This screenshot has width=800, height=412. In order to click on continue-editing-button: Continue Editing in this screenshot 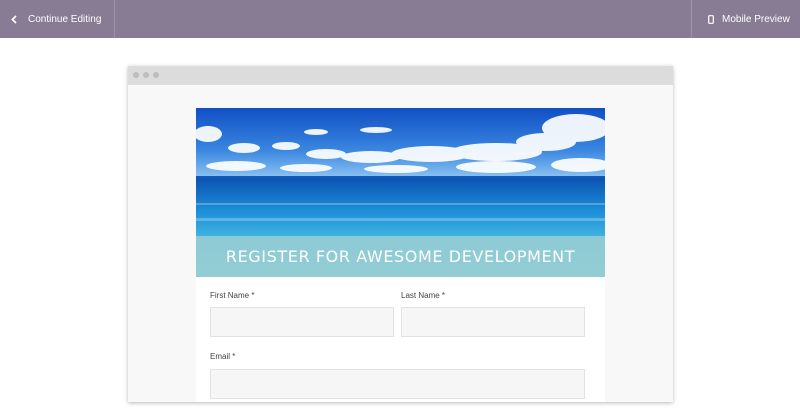, I will do `click(57, 19)`.